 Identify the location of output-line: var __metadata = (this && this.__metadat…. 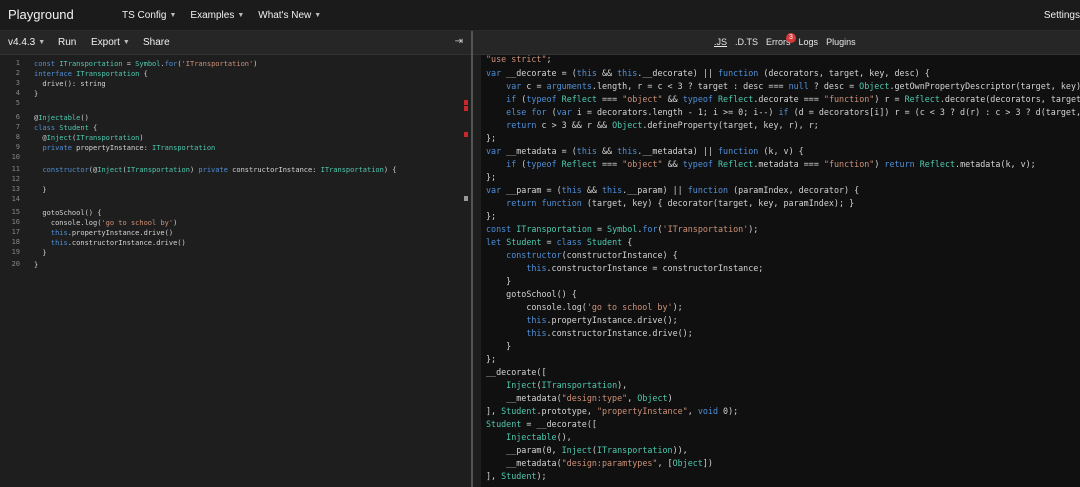
(645, 151).